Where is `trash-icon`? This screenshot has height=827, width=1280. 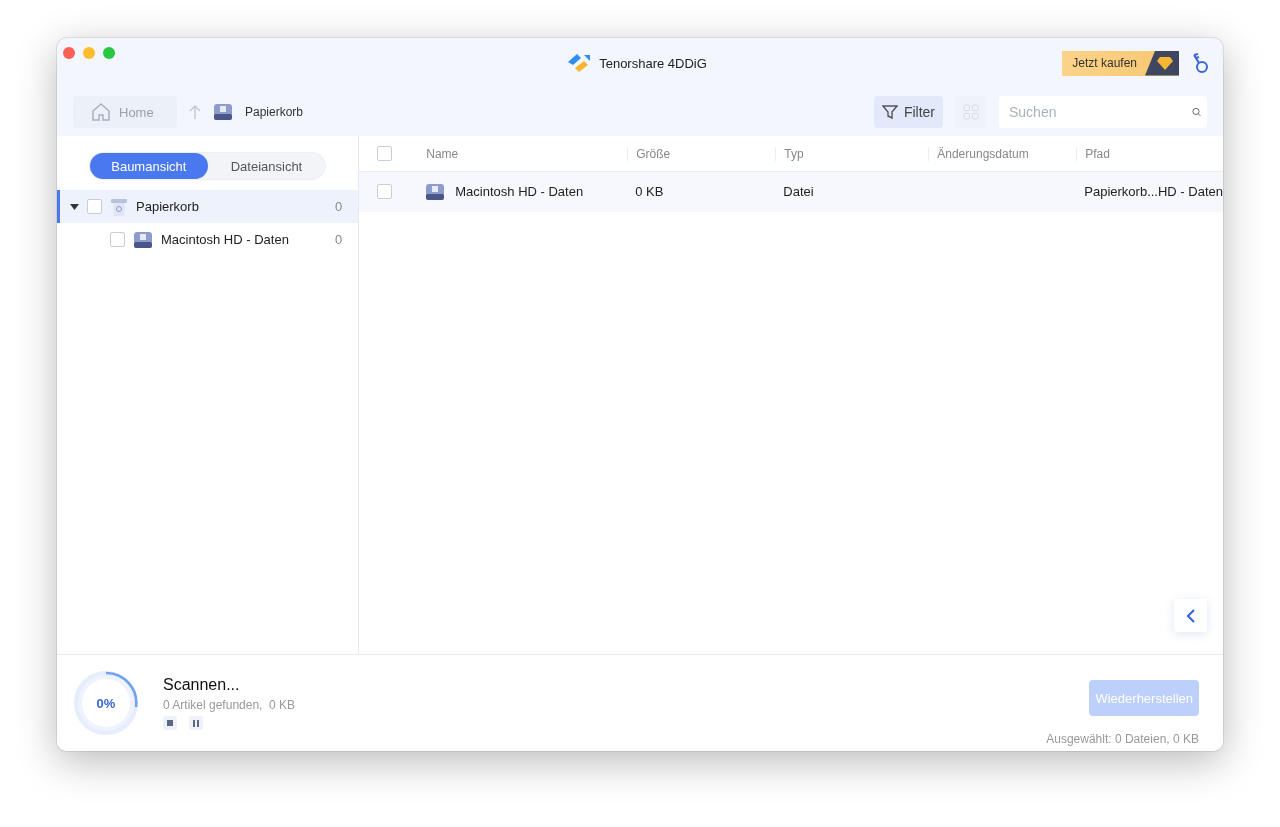
trash-icon is located at coordinates (119, 206).